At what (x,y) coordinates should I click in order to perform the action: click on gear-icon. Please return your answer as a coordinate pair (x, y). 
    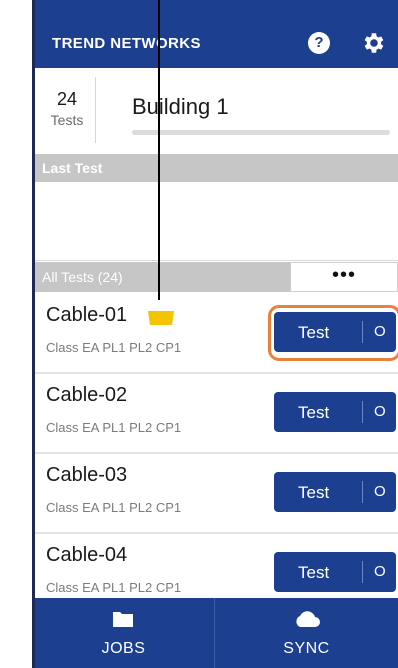
    Looking at the image, I should click on (373, 43).